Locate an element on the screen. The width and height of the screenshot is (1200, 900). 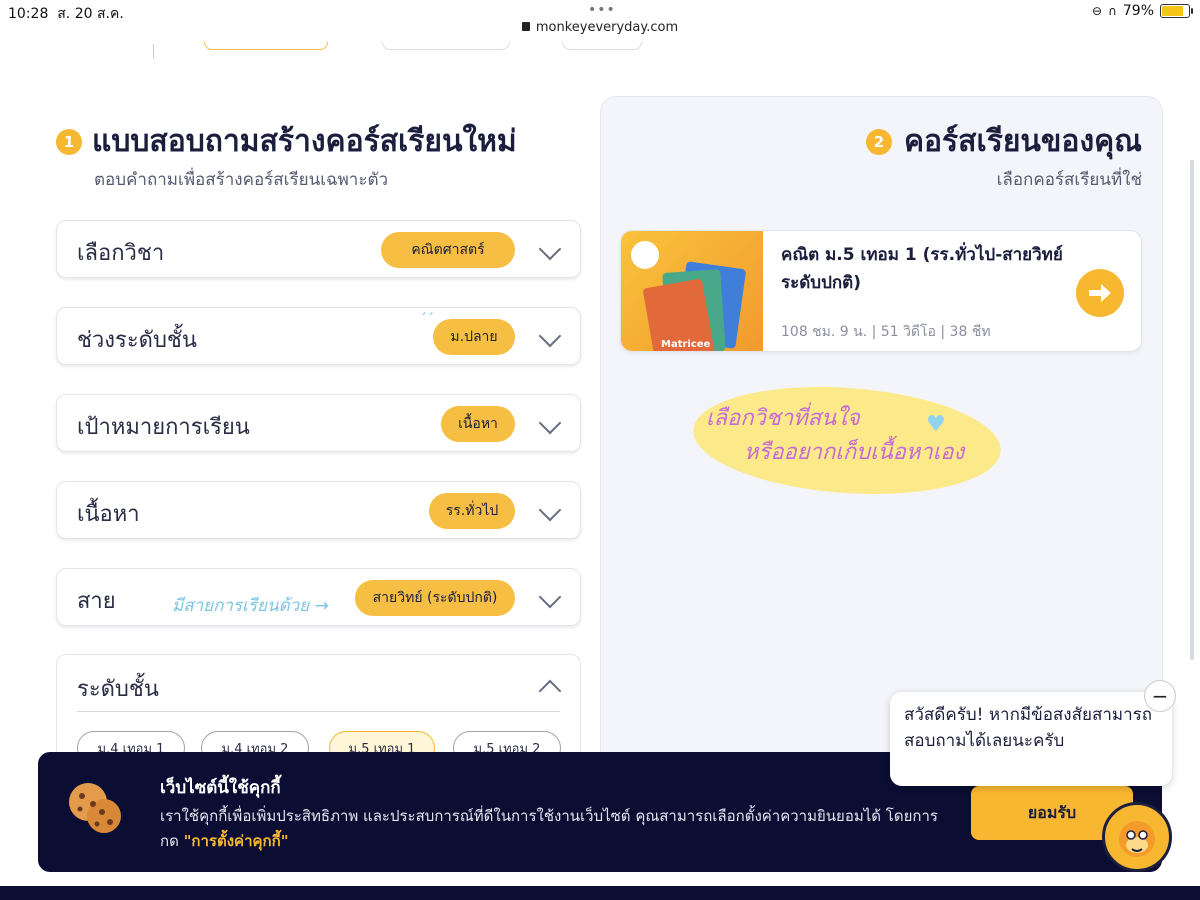
panel-subtitle: เลือกคอร์สเรียนที่ใช่ is located at coordinates (1069, 180).